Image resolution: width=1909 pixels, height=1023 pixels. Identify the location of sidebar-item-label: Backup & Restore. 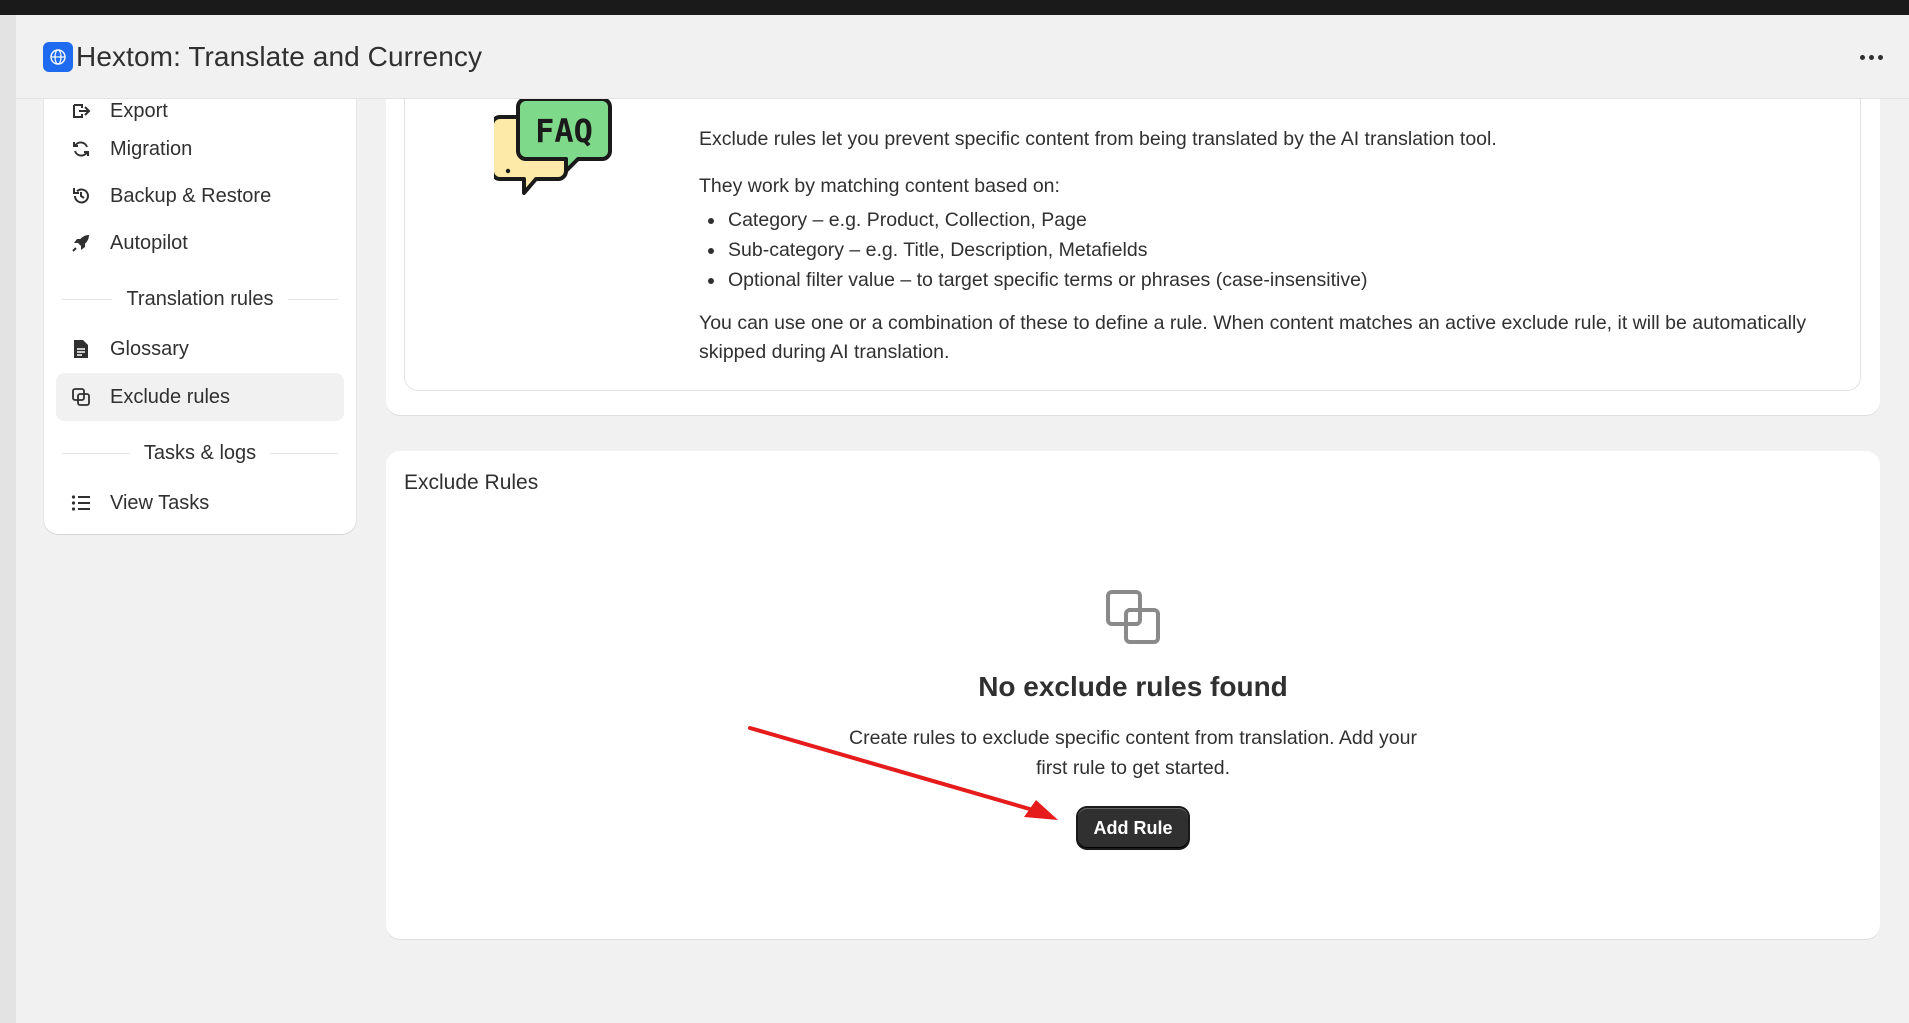
(191, 195).